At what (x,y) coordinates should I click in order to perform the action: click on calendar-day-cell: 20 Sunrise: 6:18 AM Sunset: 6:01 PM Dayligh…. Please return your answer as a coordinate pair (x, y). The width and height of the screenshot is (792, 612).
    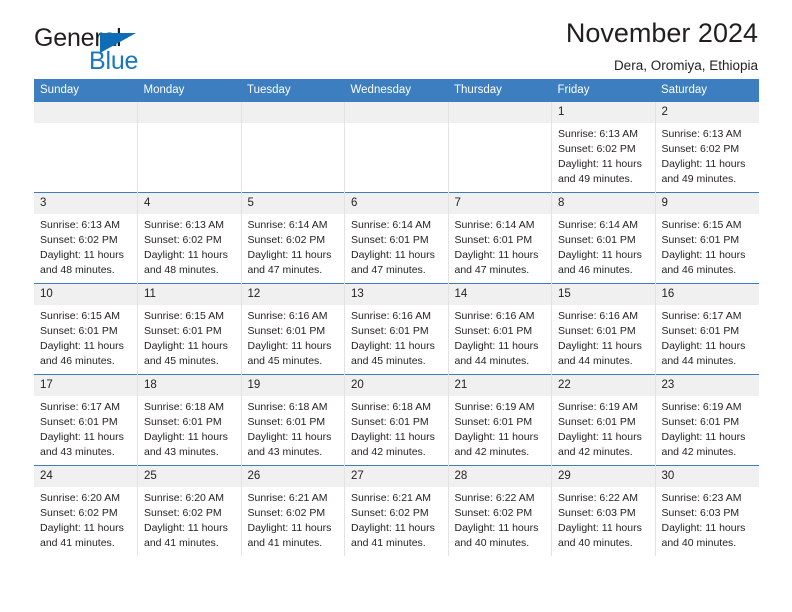
    Looking at the image, I should click on (396, 420).